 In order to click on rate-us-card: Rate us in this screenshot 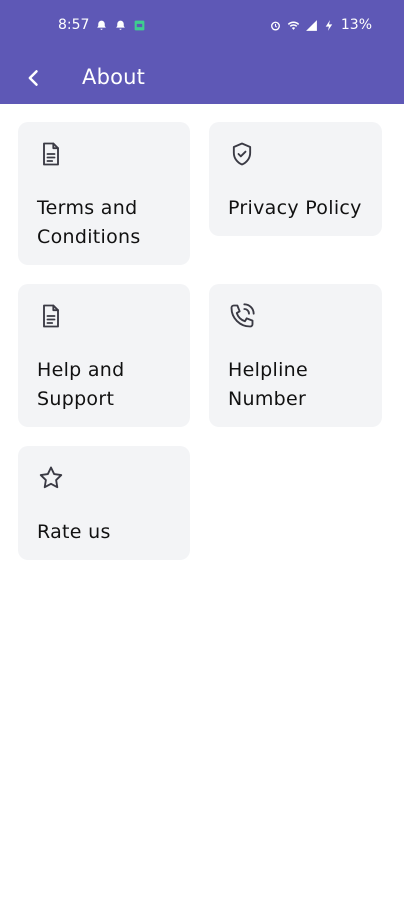, I will do `click(104, 503)`.